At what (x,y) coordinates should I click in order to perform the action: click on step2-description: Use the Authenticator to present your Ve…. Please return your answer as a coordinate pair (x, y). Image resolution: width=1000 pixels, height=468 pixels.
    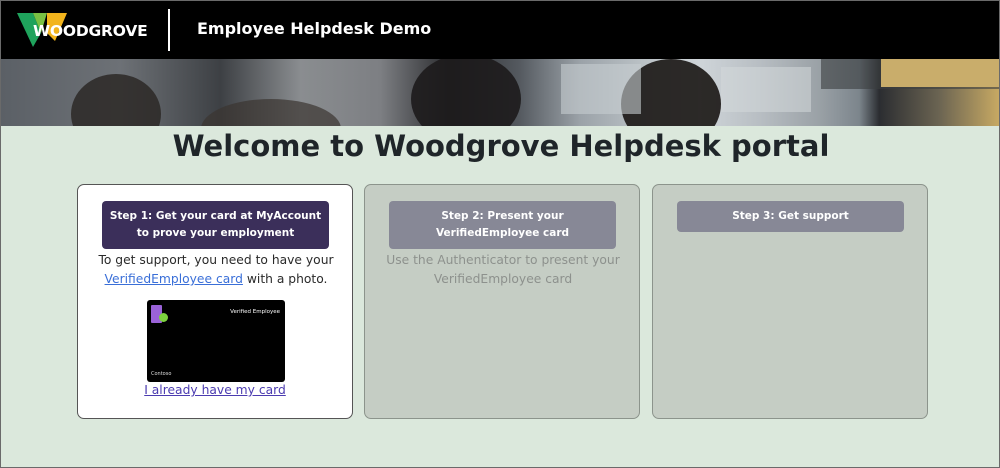
    Looking at the image, I should click on (503, 270).